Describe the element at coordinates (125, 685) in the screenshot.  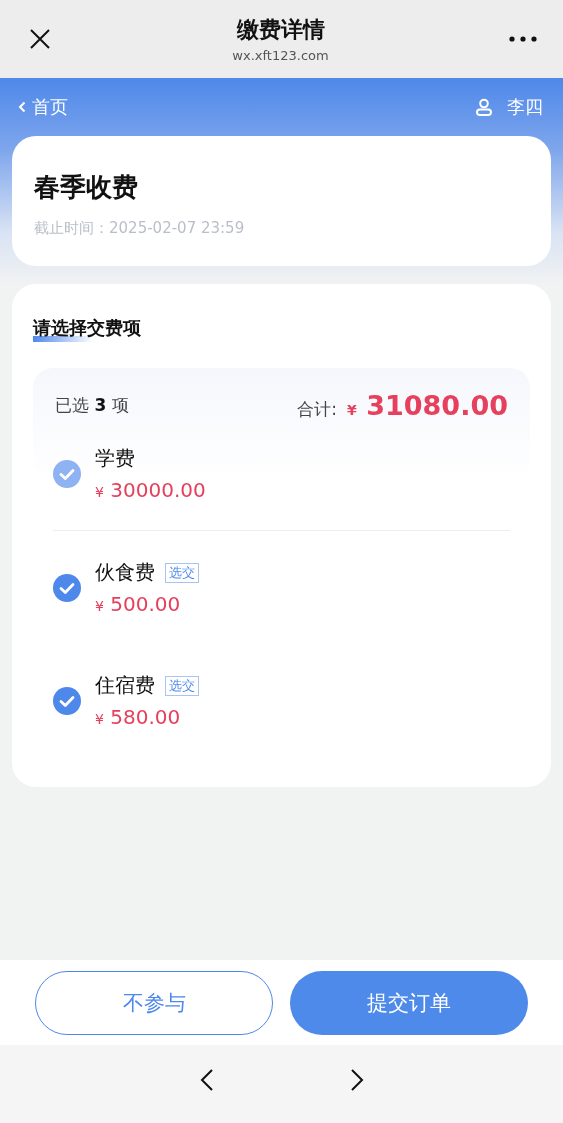
I see `fee-name: 住宿费` at that location.